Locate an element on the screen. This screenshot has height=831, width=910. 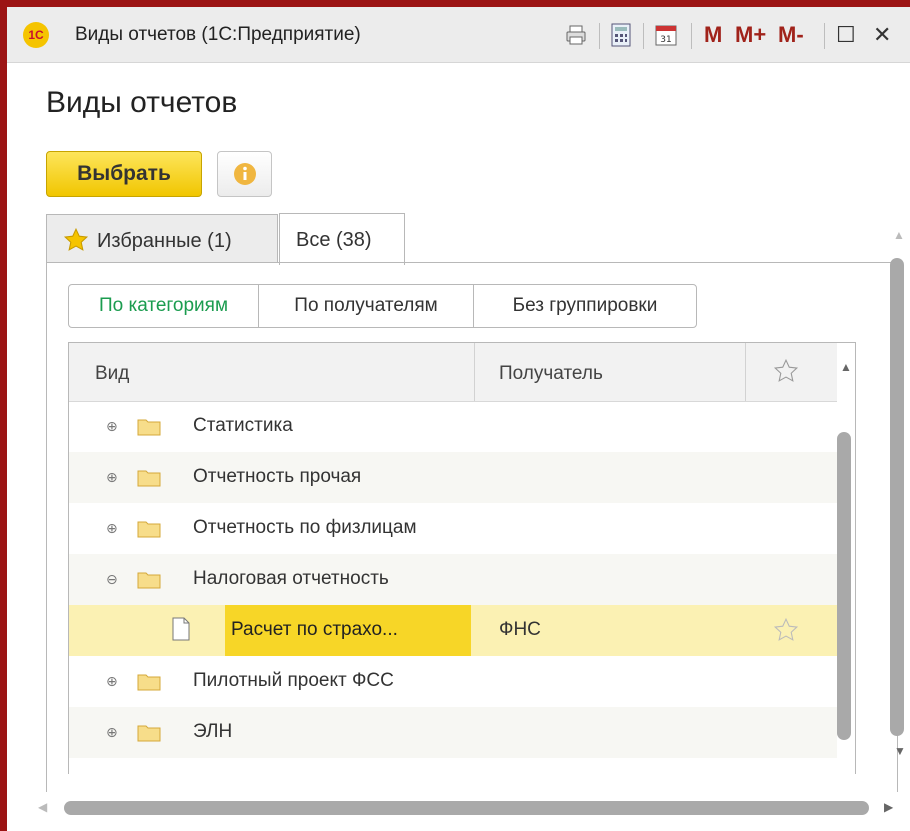
table-row-selected: Расчет по страхо... ФНС is located at coordinates (453, 630).